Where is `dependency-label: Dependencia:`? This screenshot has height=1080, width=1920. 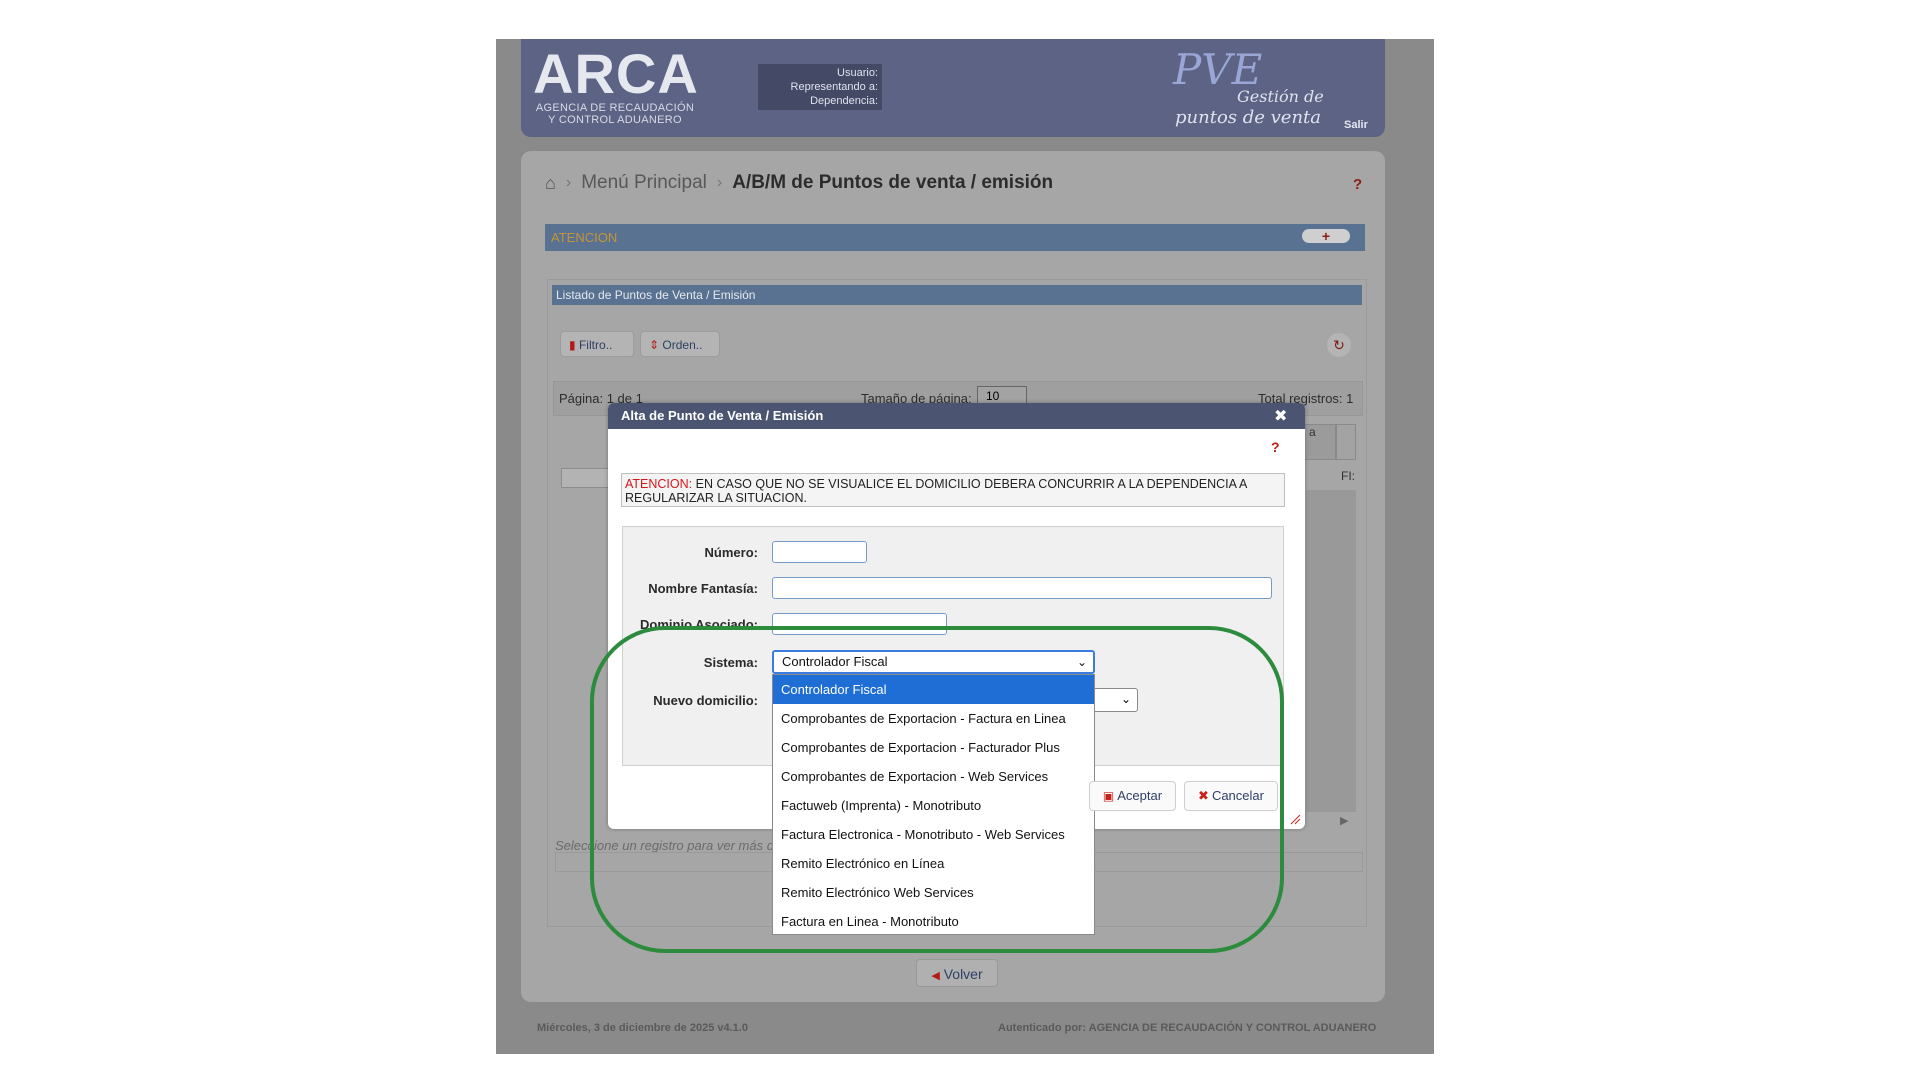 dependency-label: Dependencia: is located at coordinates (844, 101).